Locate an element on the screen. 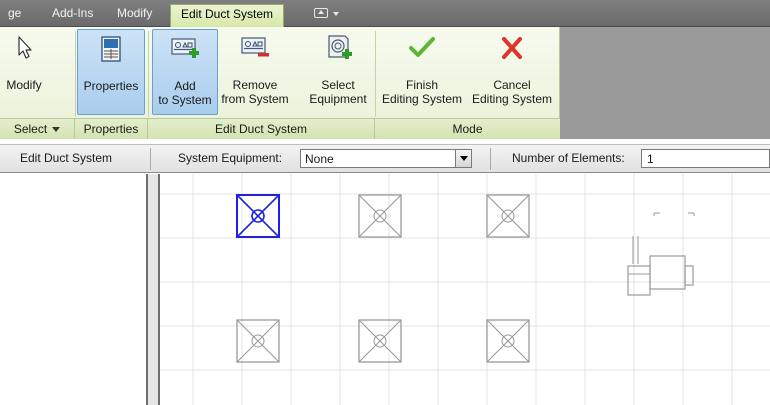 Image resolution: width=770 pixels, height=405 pixels. cancel-line2: Editing System is located at coordinates (512, 99).